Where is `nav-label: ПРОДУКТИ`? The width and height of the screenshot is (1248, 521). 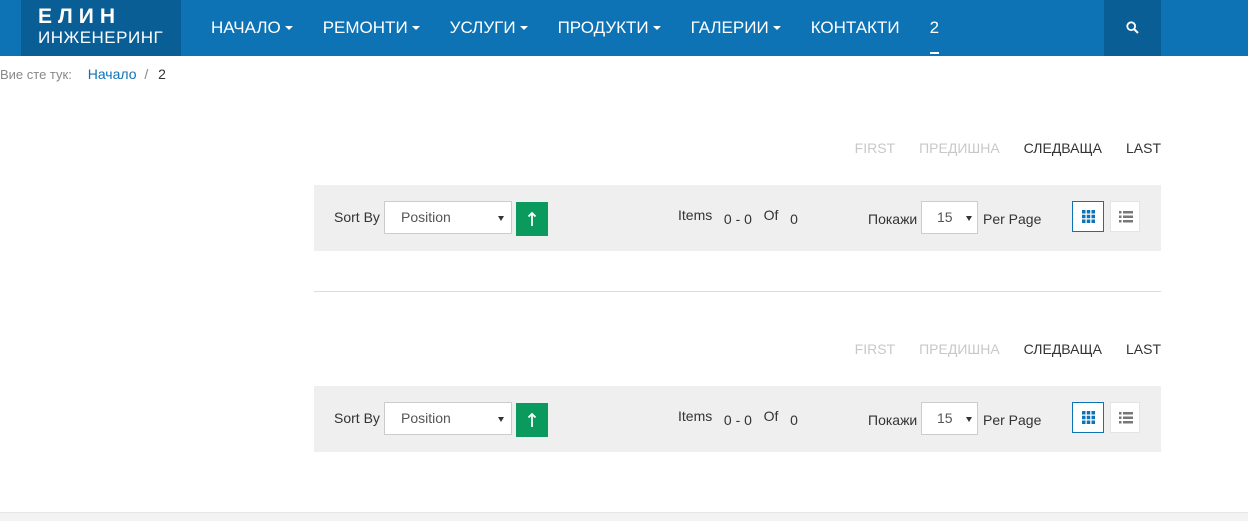 nav-label: ПРОДУКТИ is located at coordinates (603, 27).